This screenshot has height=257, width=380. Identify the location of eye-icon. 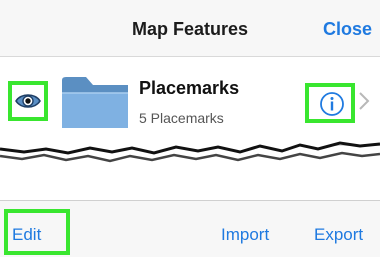
(28, 101).